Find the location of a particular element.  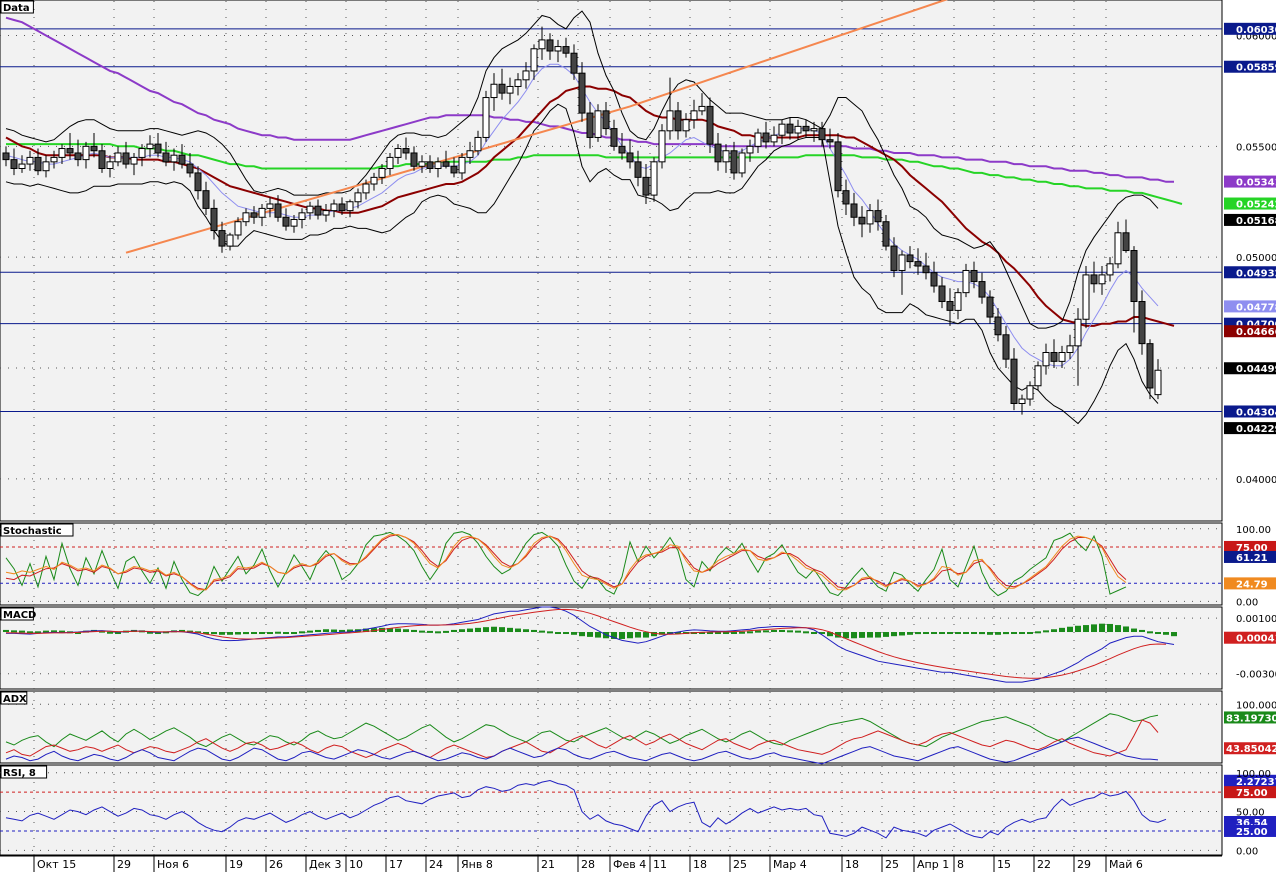

value-label: 0.04778 is located at coordinates (1256, 307).